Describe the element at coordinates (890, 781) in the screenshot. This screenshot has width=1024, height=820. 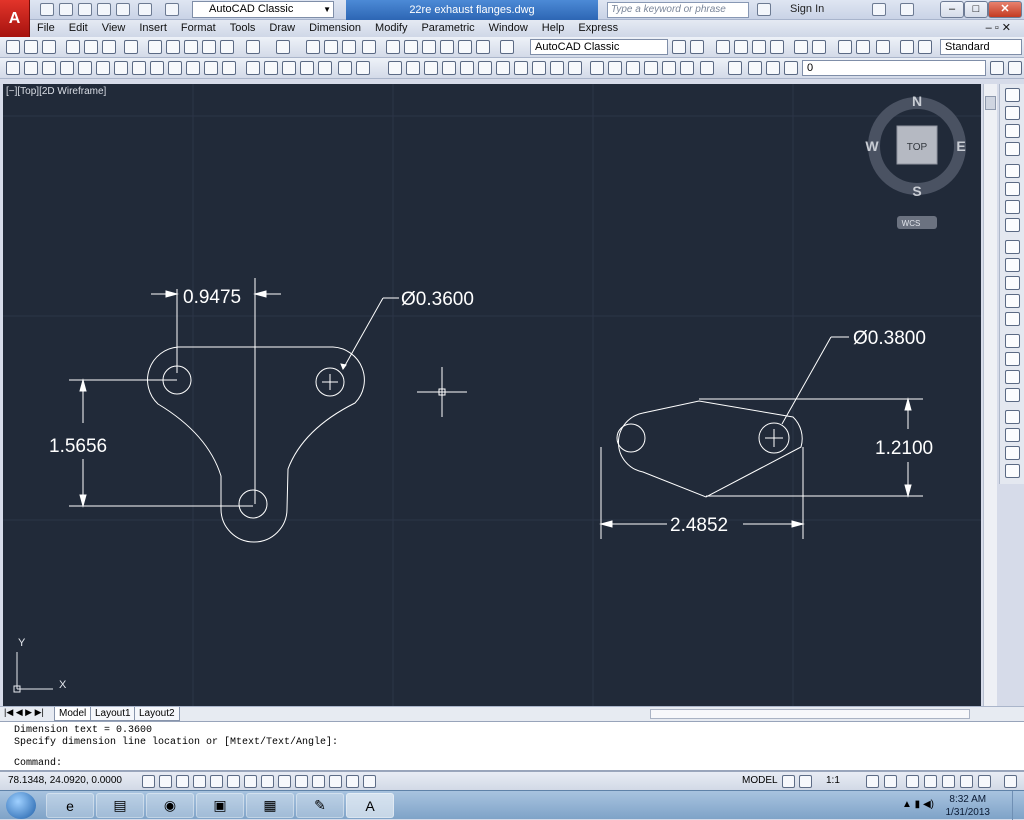
I see `auto-scale-icon` at that location.